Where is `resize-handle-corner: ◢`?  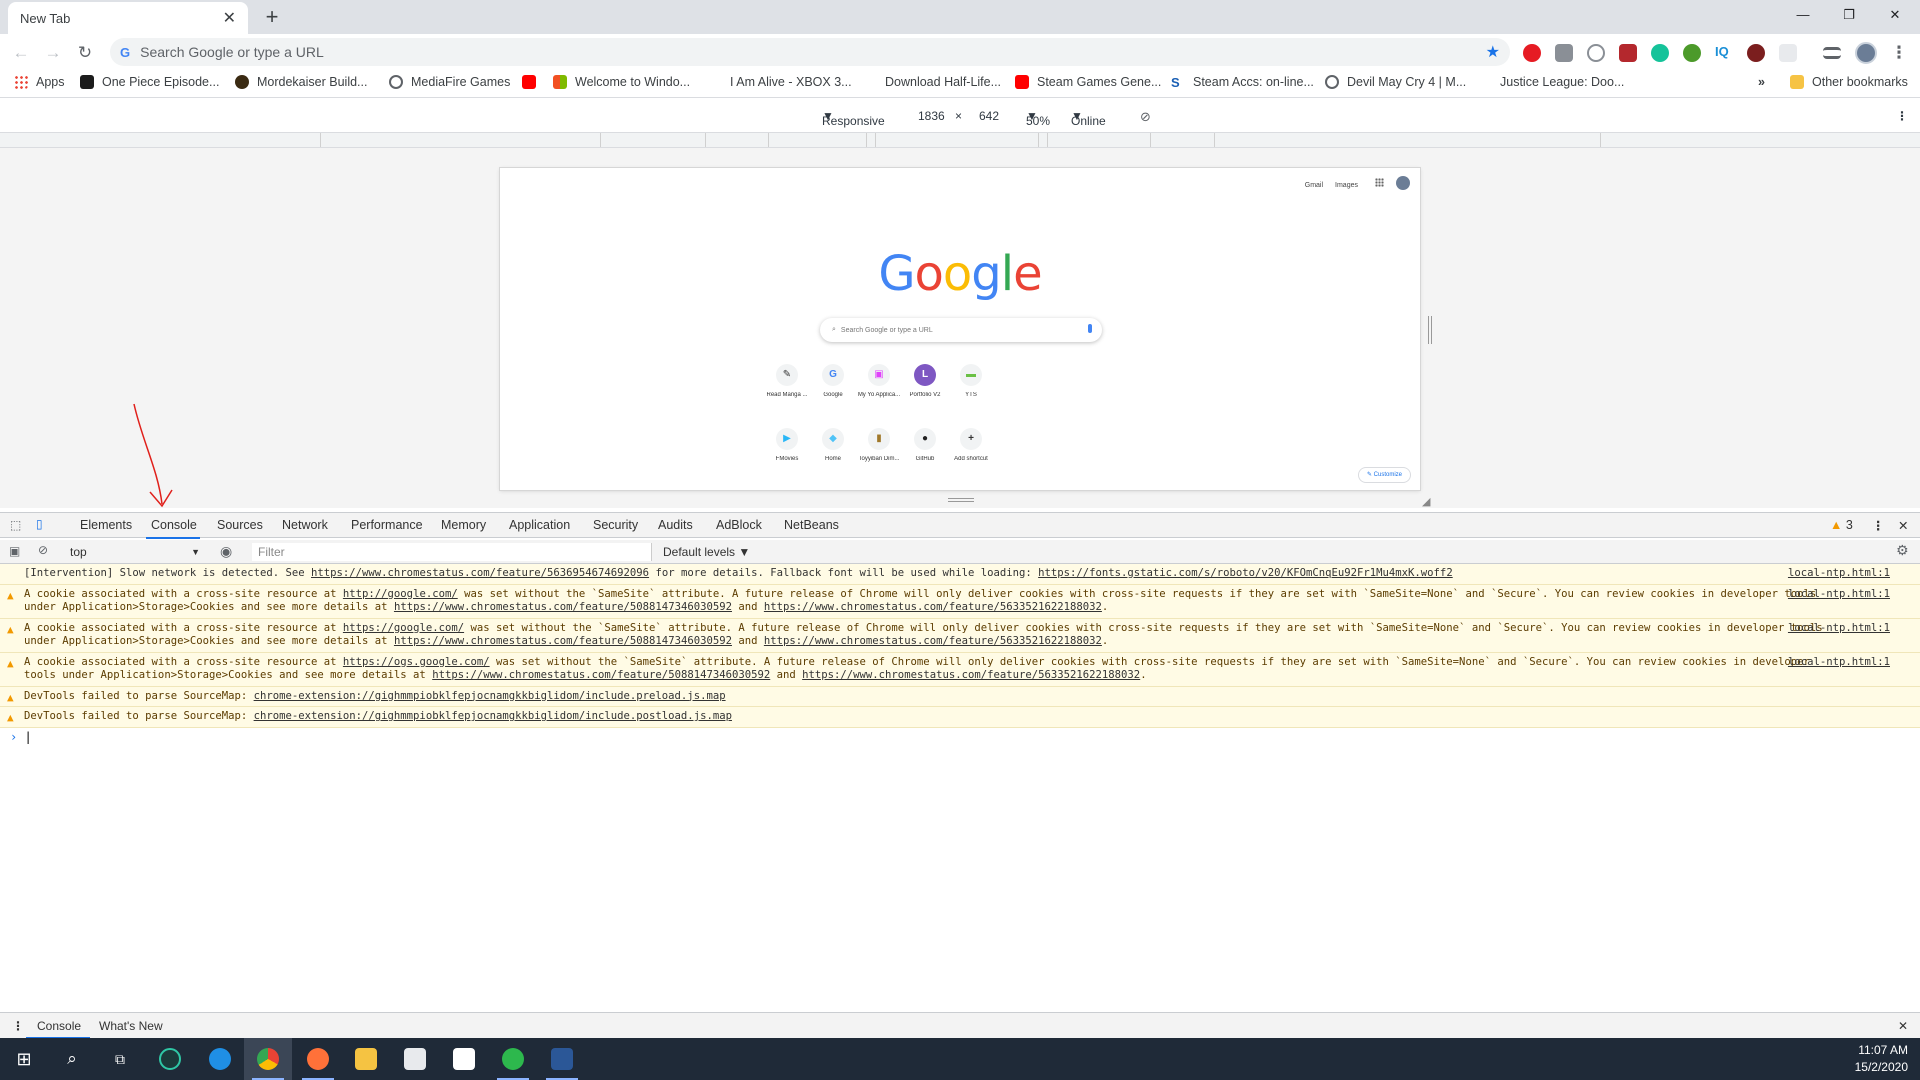
resize-handle-corner: ◢ is located at coordinates (1426, 501).